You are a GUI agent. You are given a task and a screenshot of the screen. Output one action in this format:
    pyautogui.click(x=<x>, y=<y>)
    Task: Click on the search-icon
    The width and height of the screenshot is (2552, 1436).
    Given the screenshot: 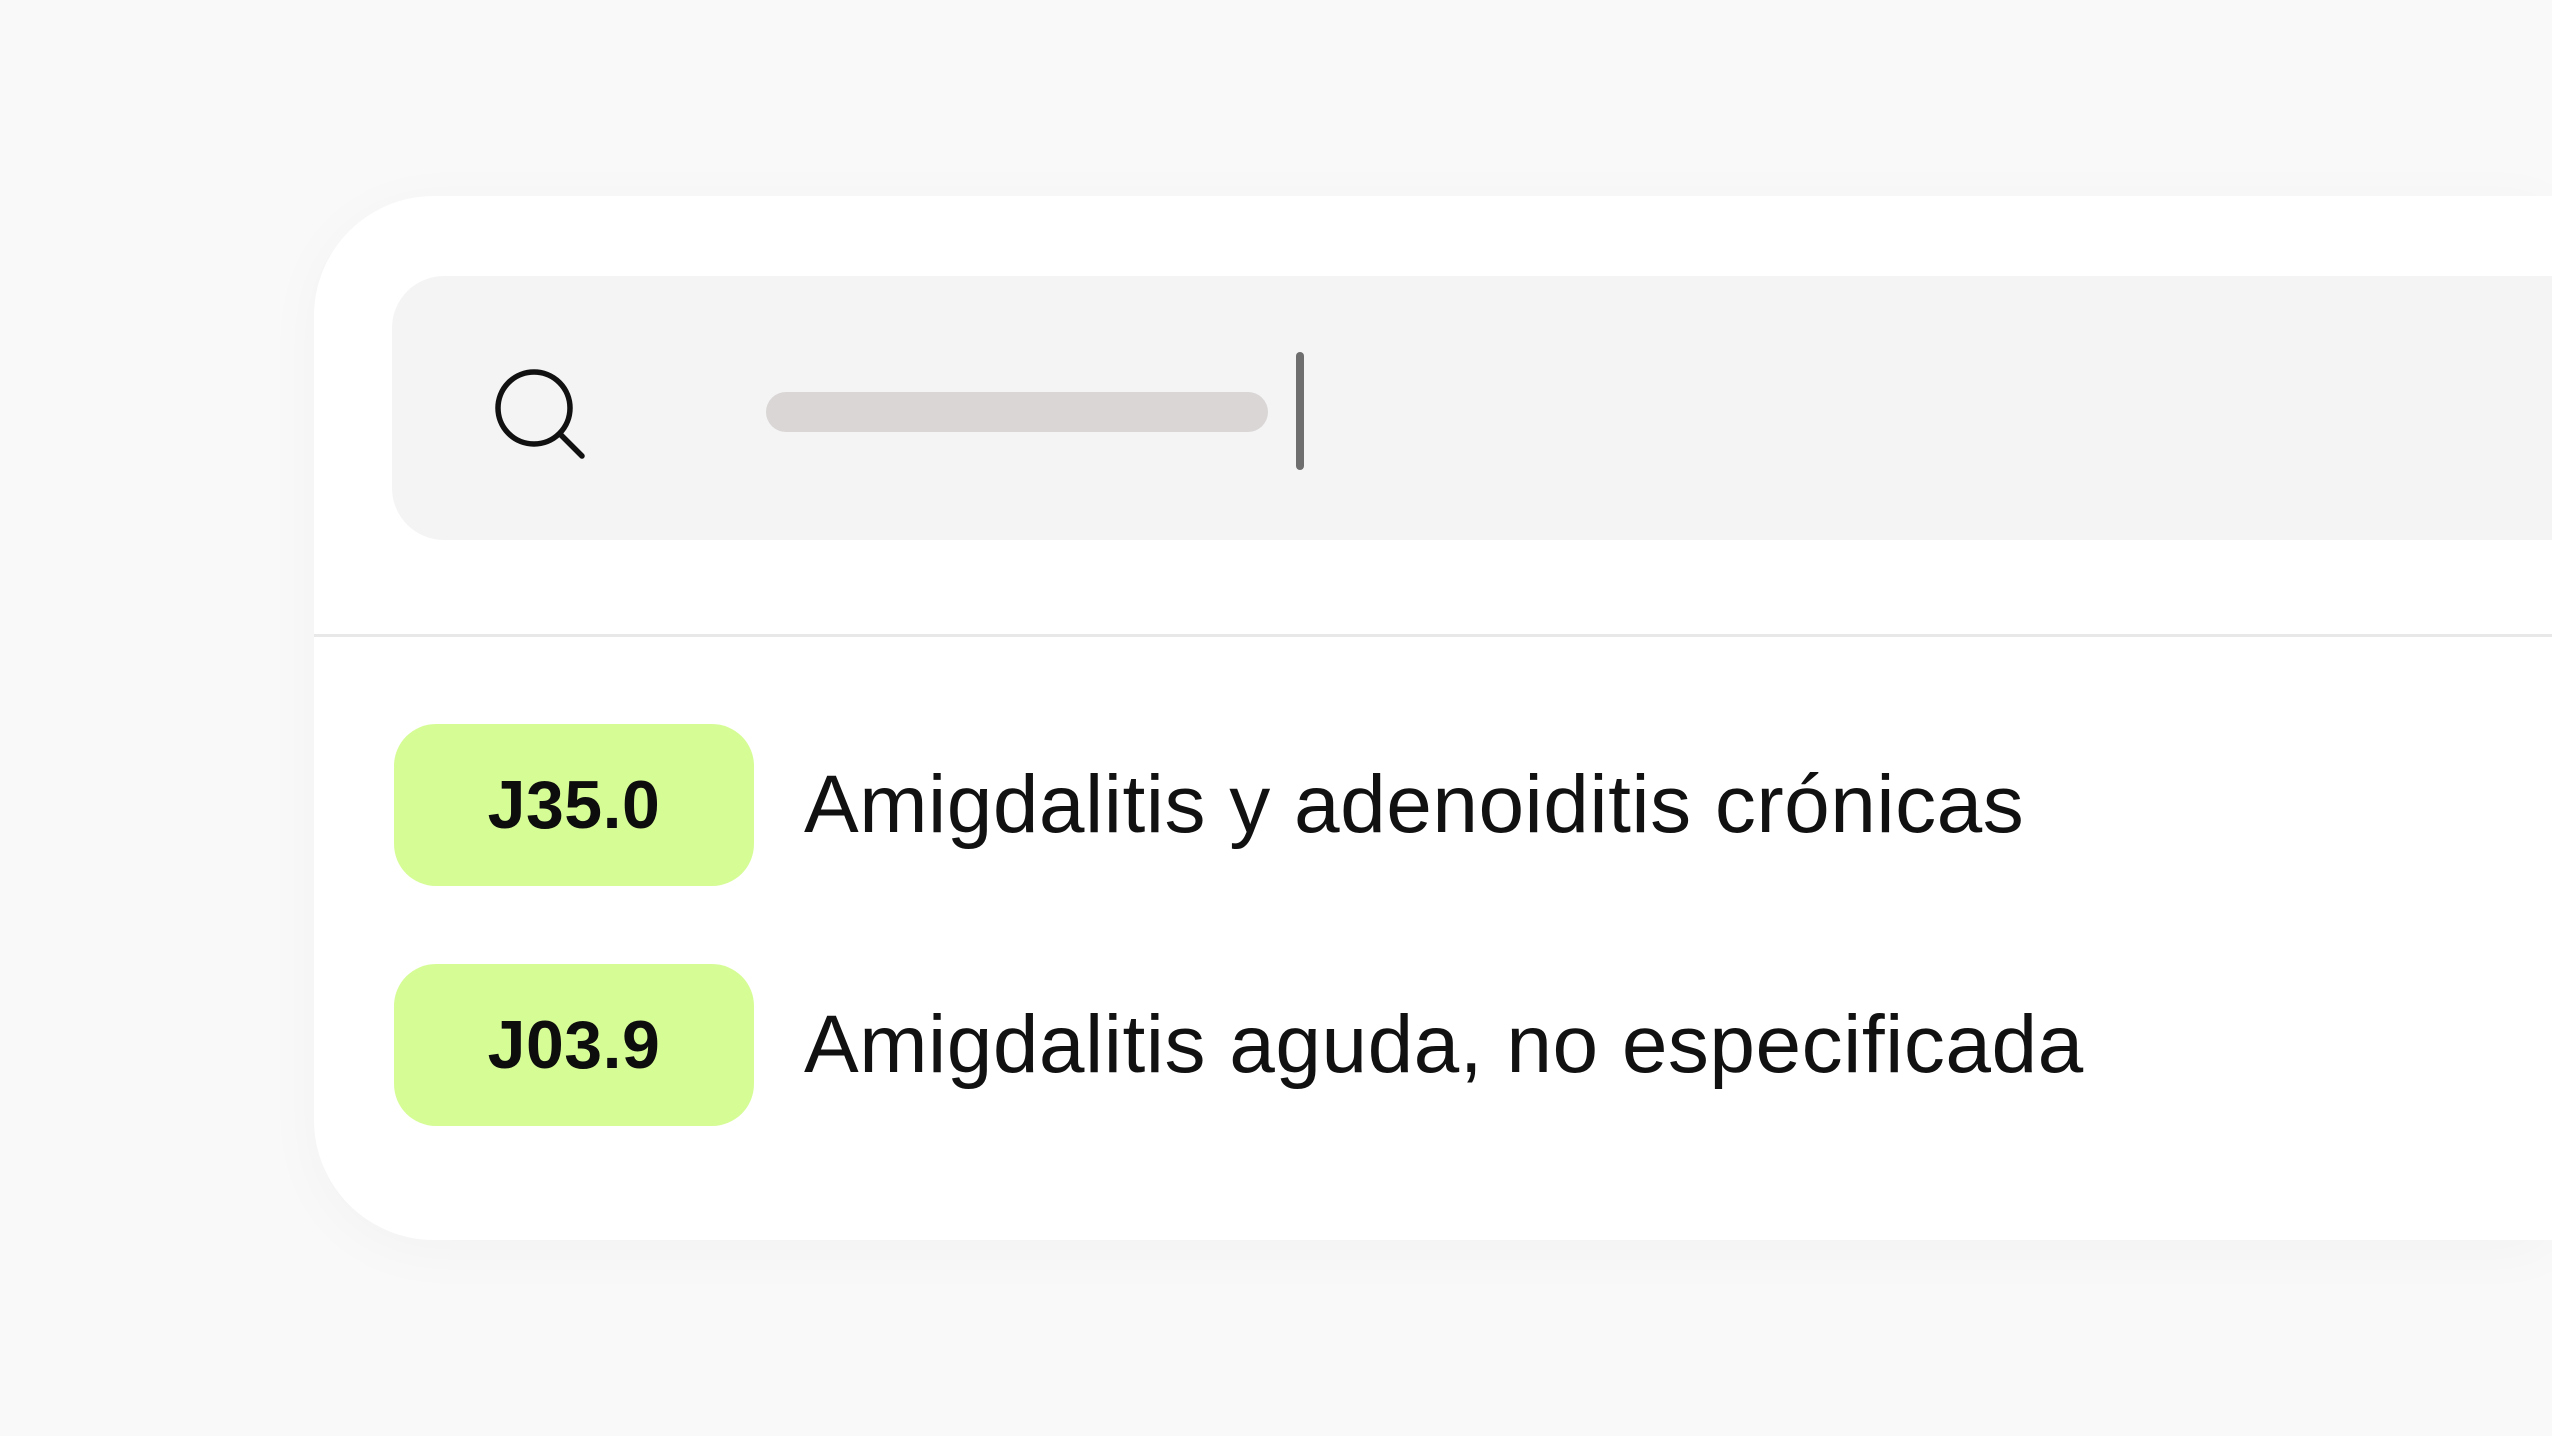 What is the action you would take?
    pyautogui.click(x=541, y=415)
    